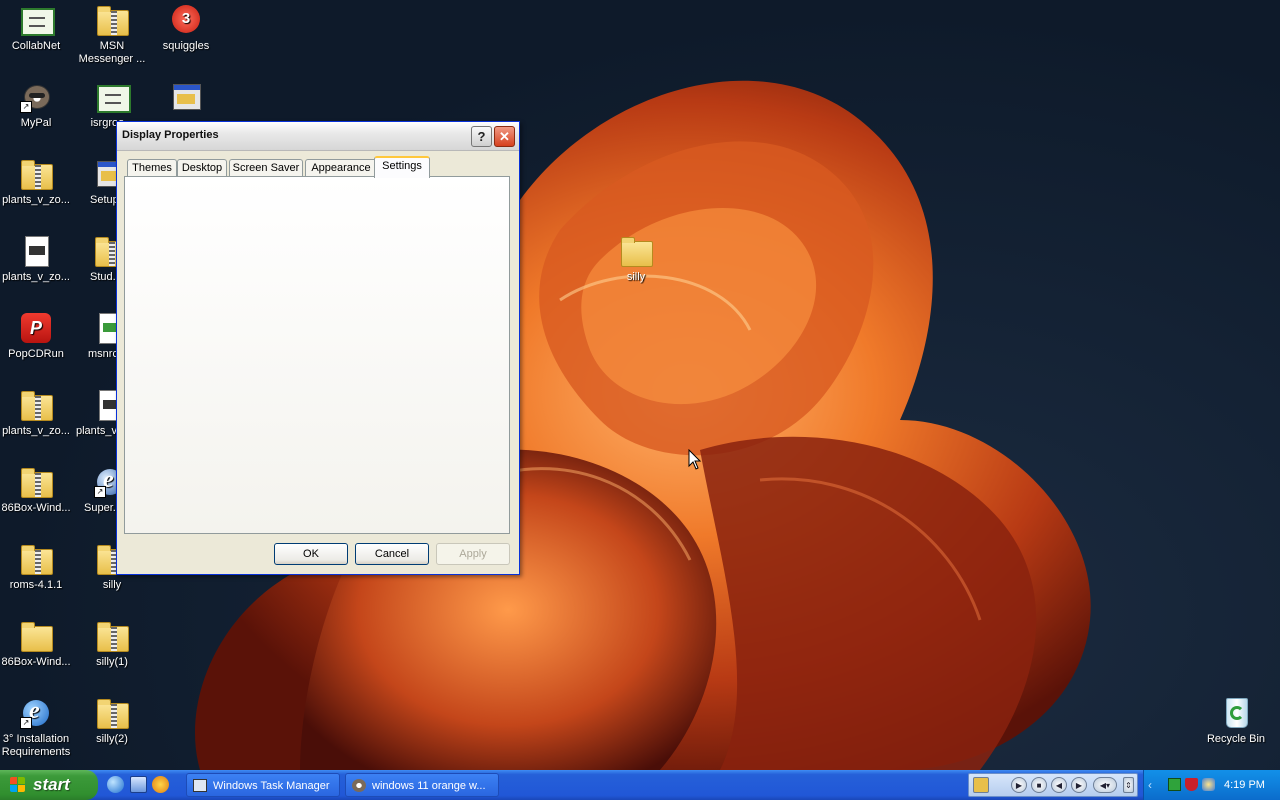 The width and height of the screenshot is (1280, 800). What do you see at coordinates (115, 784) in the screenshot?
I see `quicklaunch-internet-explorer-icon` at bounding box center [115, 784].